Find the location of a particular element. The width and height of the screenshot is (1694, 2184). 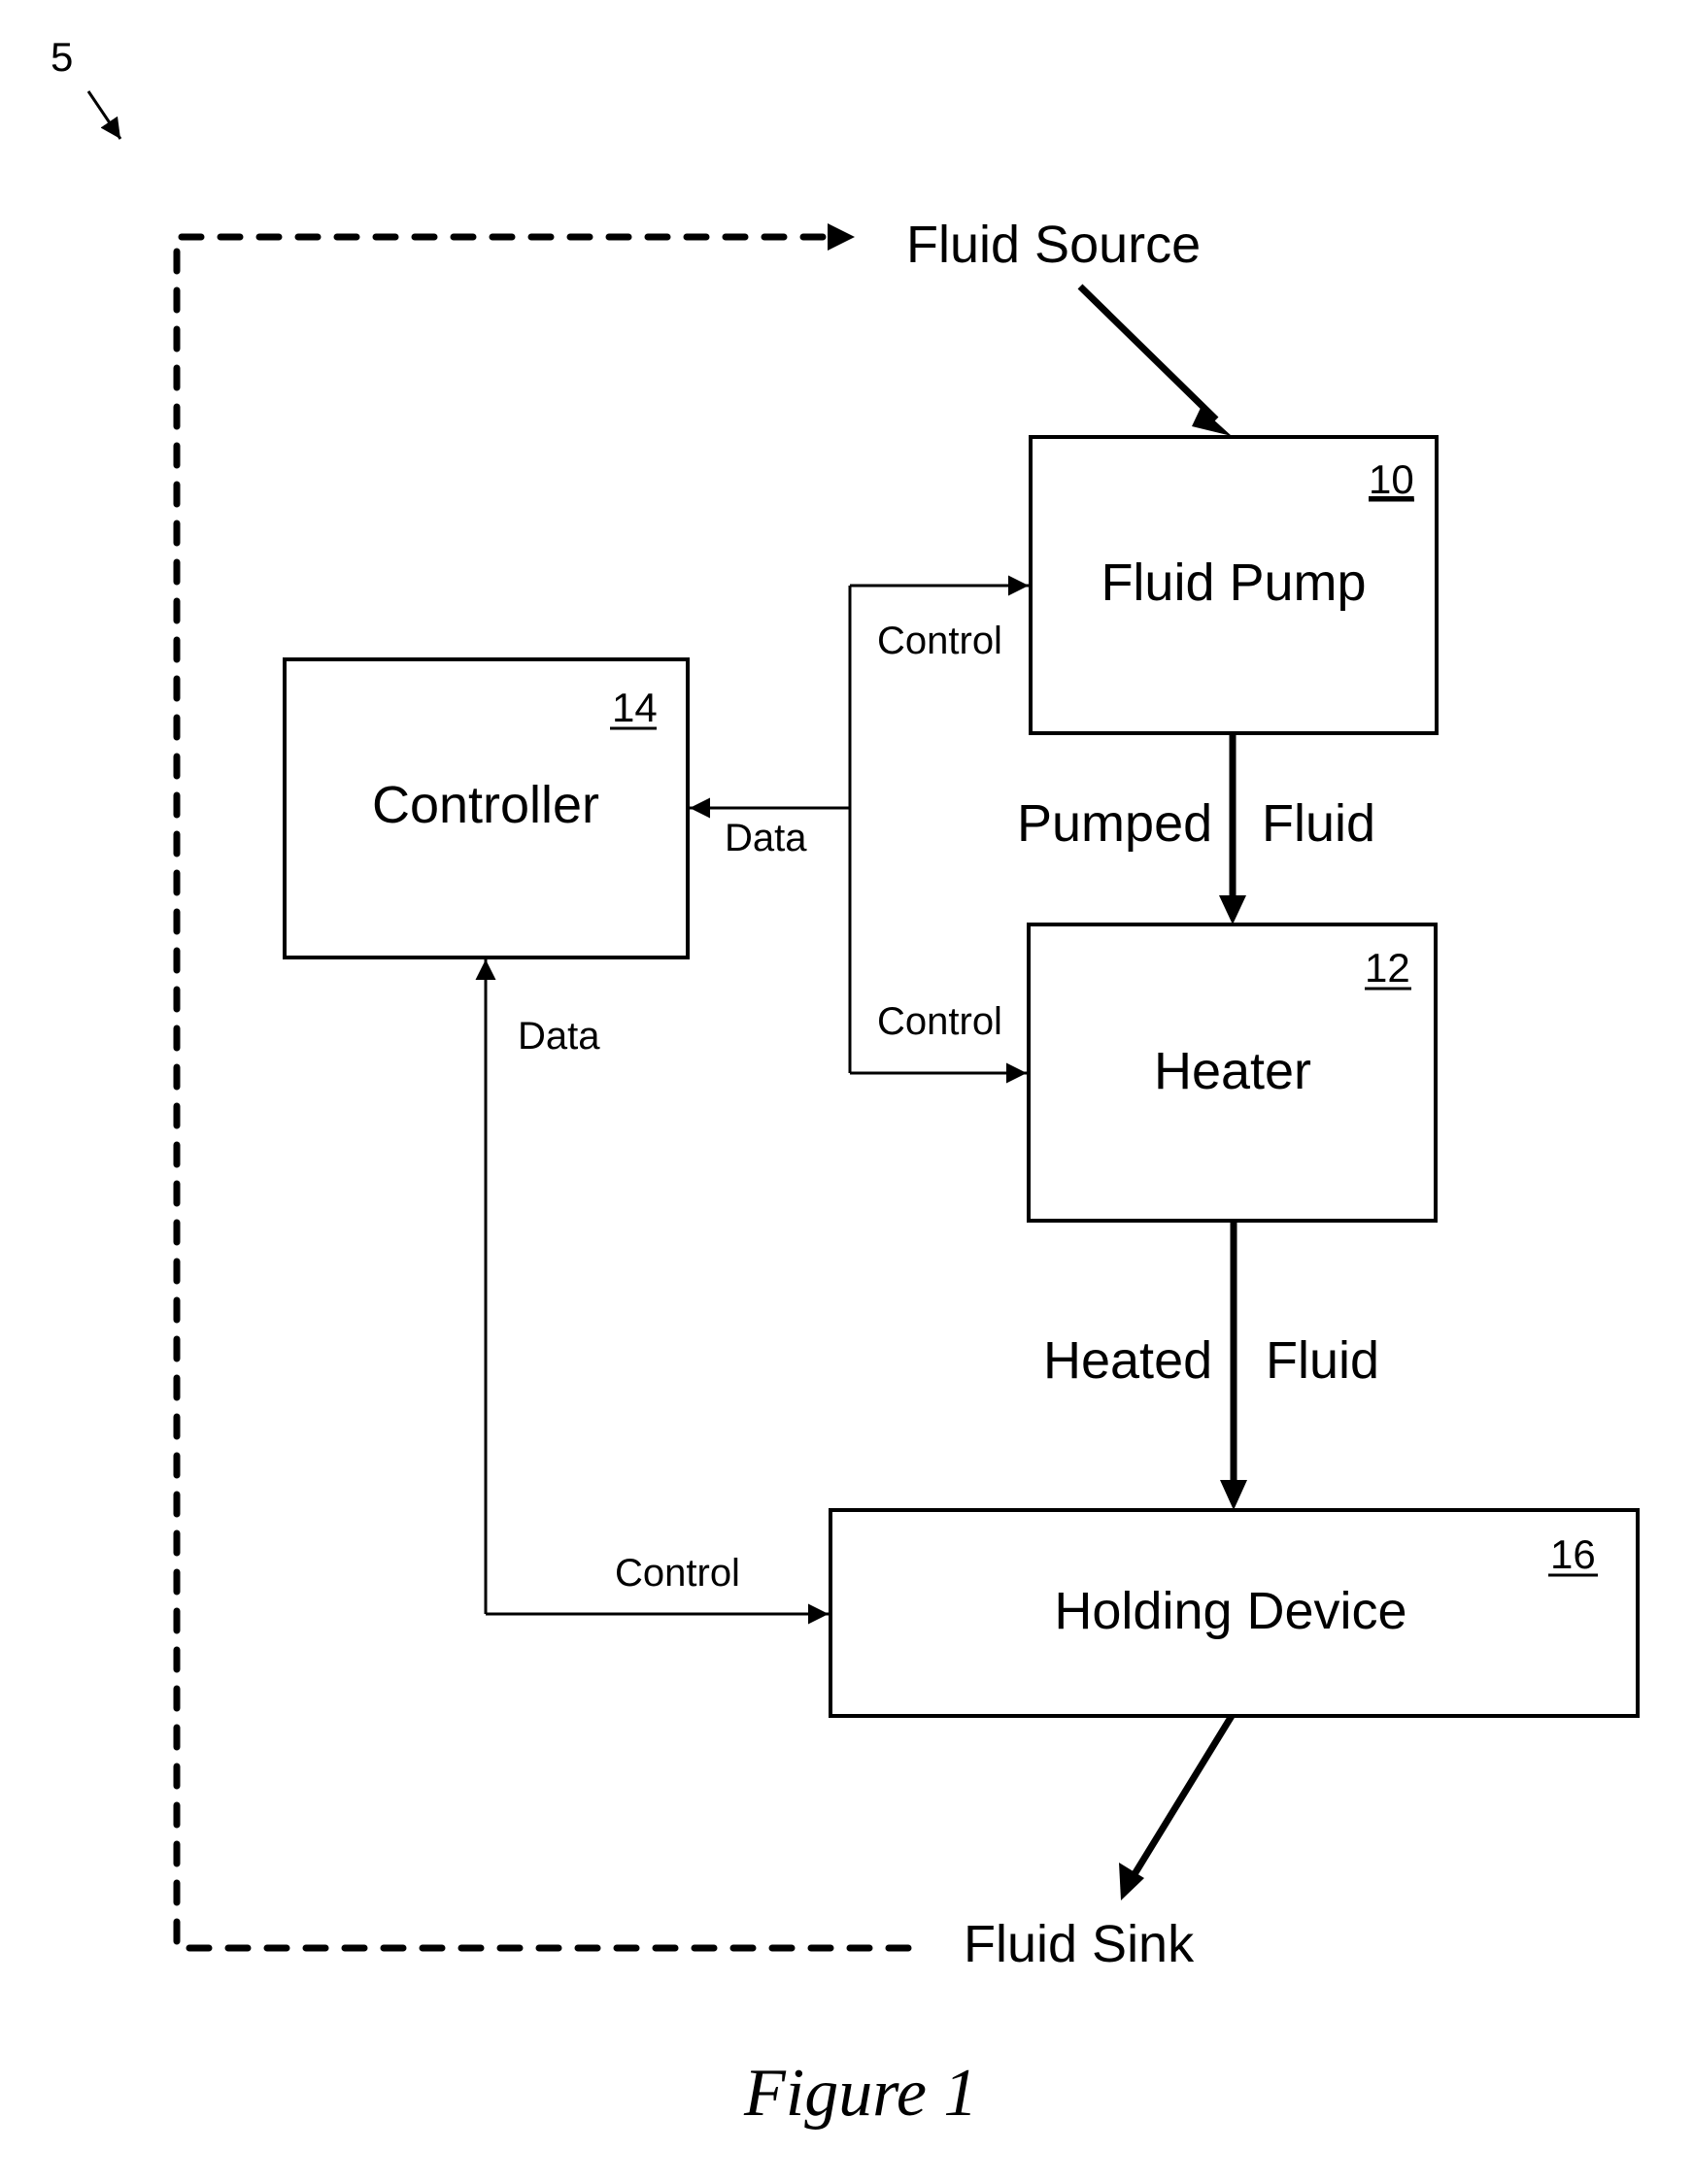

heater-block: Heater 12 is located at coordinates (1232, 1073).